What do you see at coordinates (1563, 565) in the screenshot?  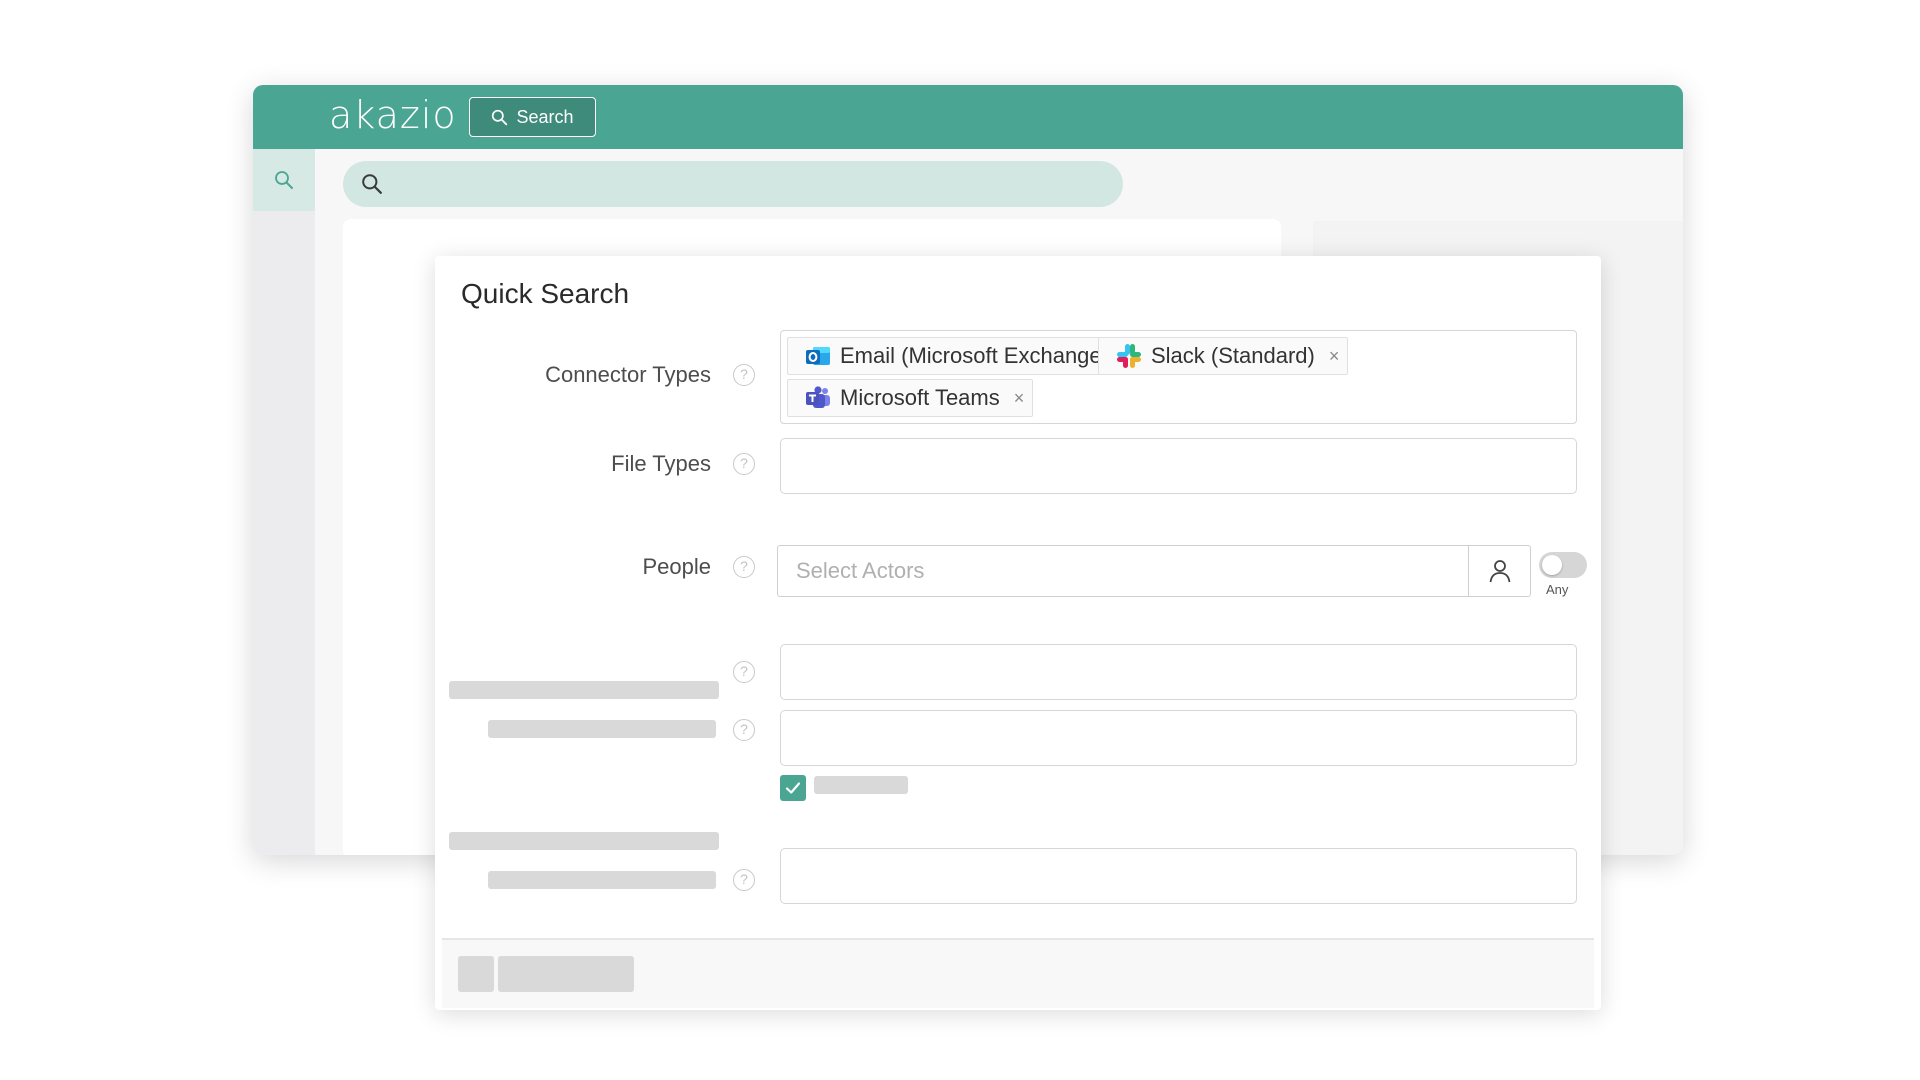 I see `any-toggle` at bounding box center [1563, 565].